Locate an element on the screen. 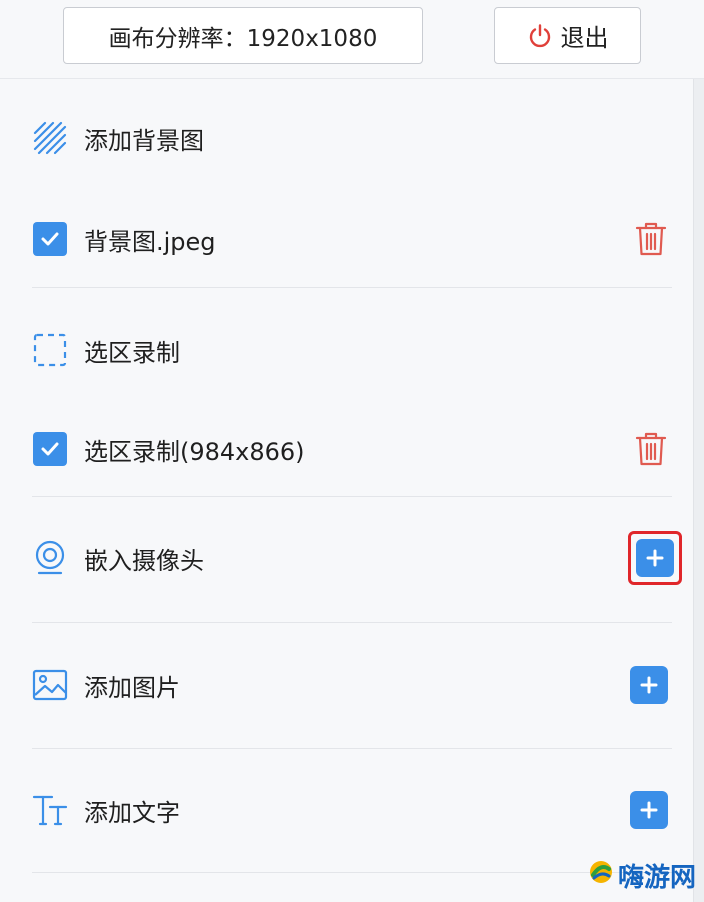 The width and height of the screenshot is (704, 902). canvas-resolution-button: 画布分辨率：1920x1080 is located at coordinates (243, 35).